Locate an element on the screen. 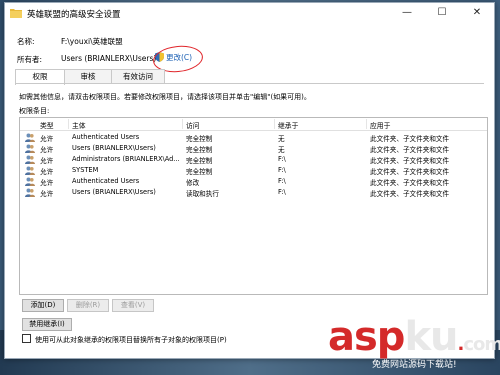 The height and width of the screenshot is (375, 500). cell-access: 修改 is located at coordinates (193, 183).